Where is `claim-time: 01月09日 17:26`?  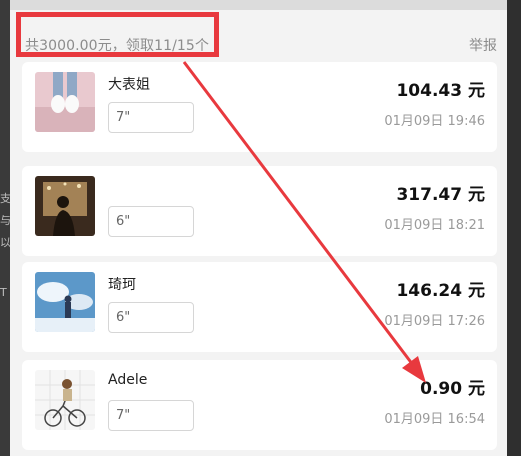 claim-time: 01月09日 17:26 is located at coordinates (434, 321).